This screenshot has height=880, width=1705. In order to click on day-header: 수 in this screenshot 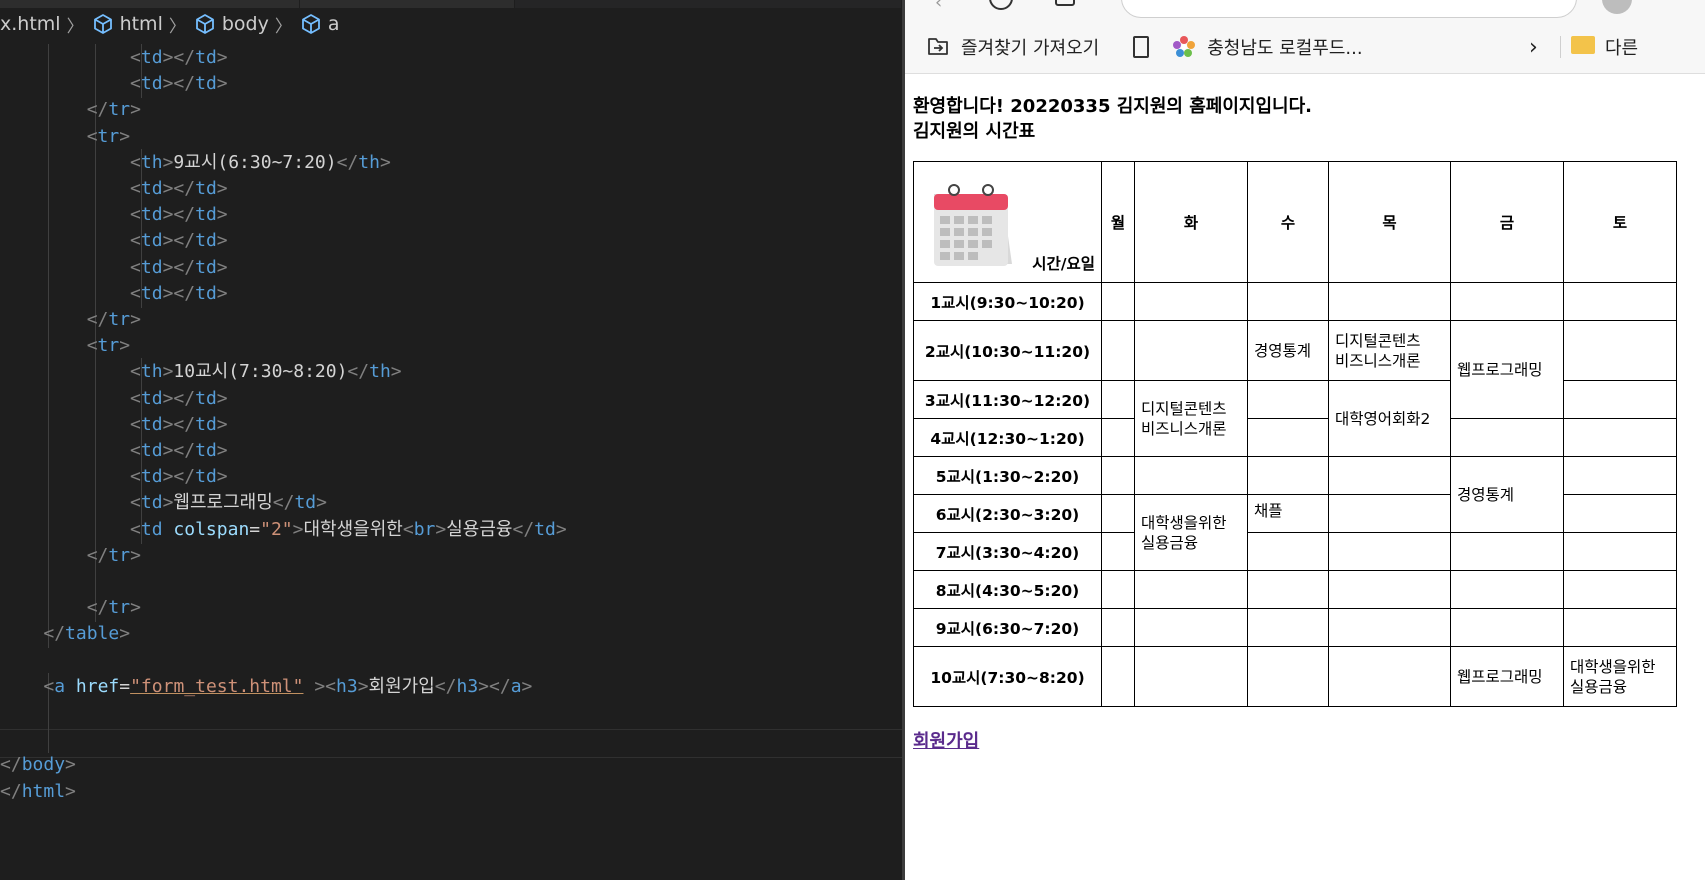, I will do `click(1288, 222)`.